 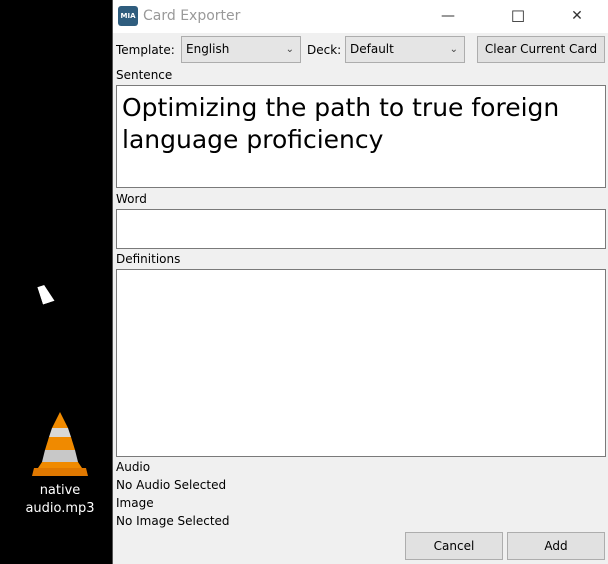 What do you see at coordinates (133, 467) in the screenshot?
I see `audio-label: Audio` at bounding box center [133, 467].